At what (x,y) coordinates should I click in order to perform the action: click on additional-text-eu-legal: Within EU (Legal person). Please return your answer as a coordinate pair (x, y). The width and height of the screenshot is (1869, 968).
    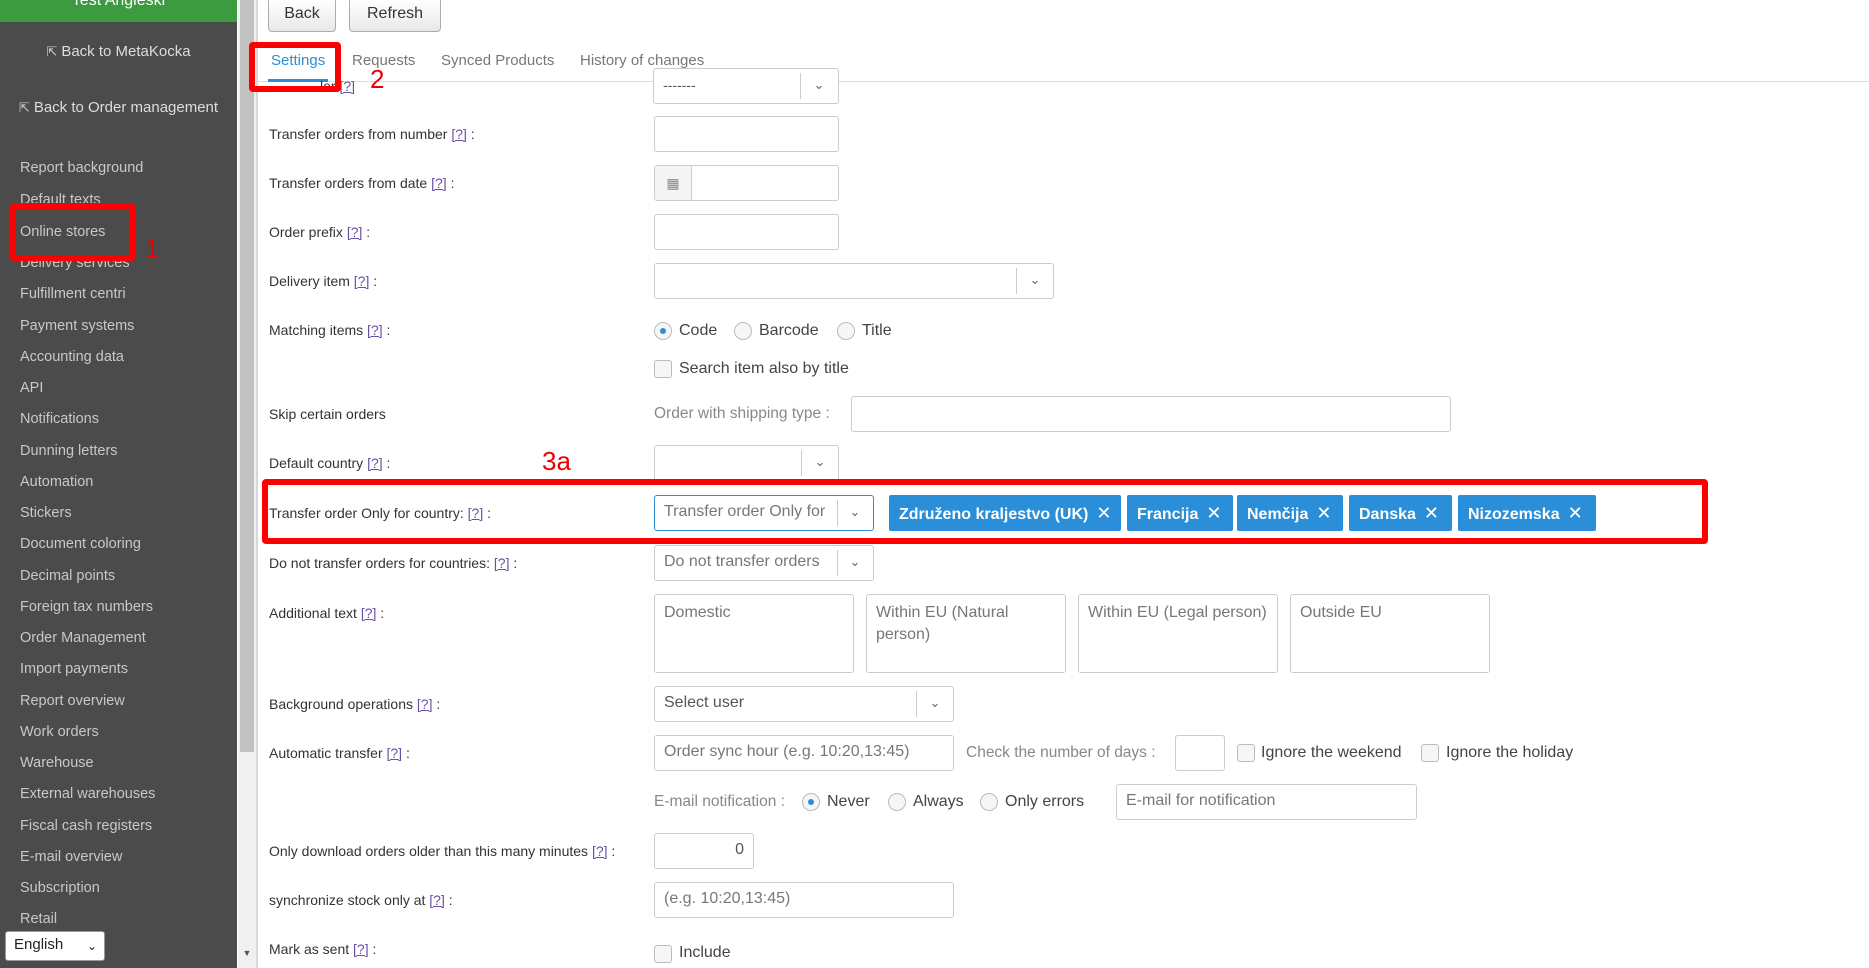
    Looking at the image, I should click on (1178, 633).